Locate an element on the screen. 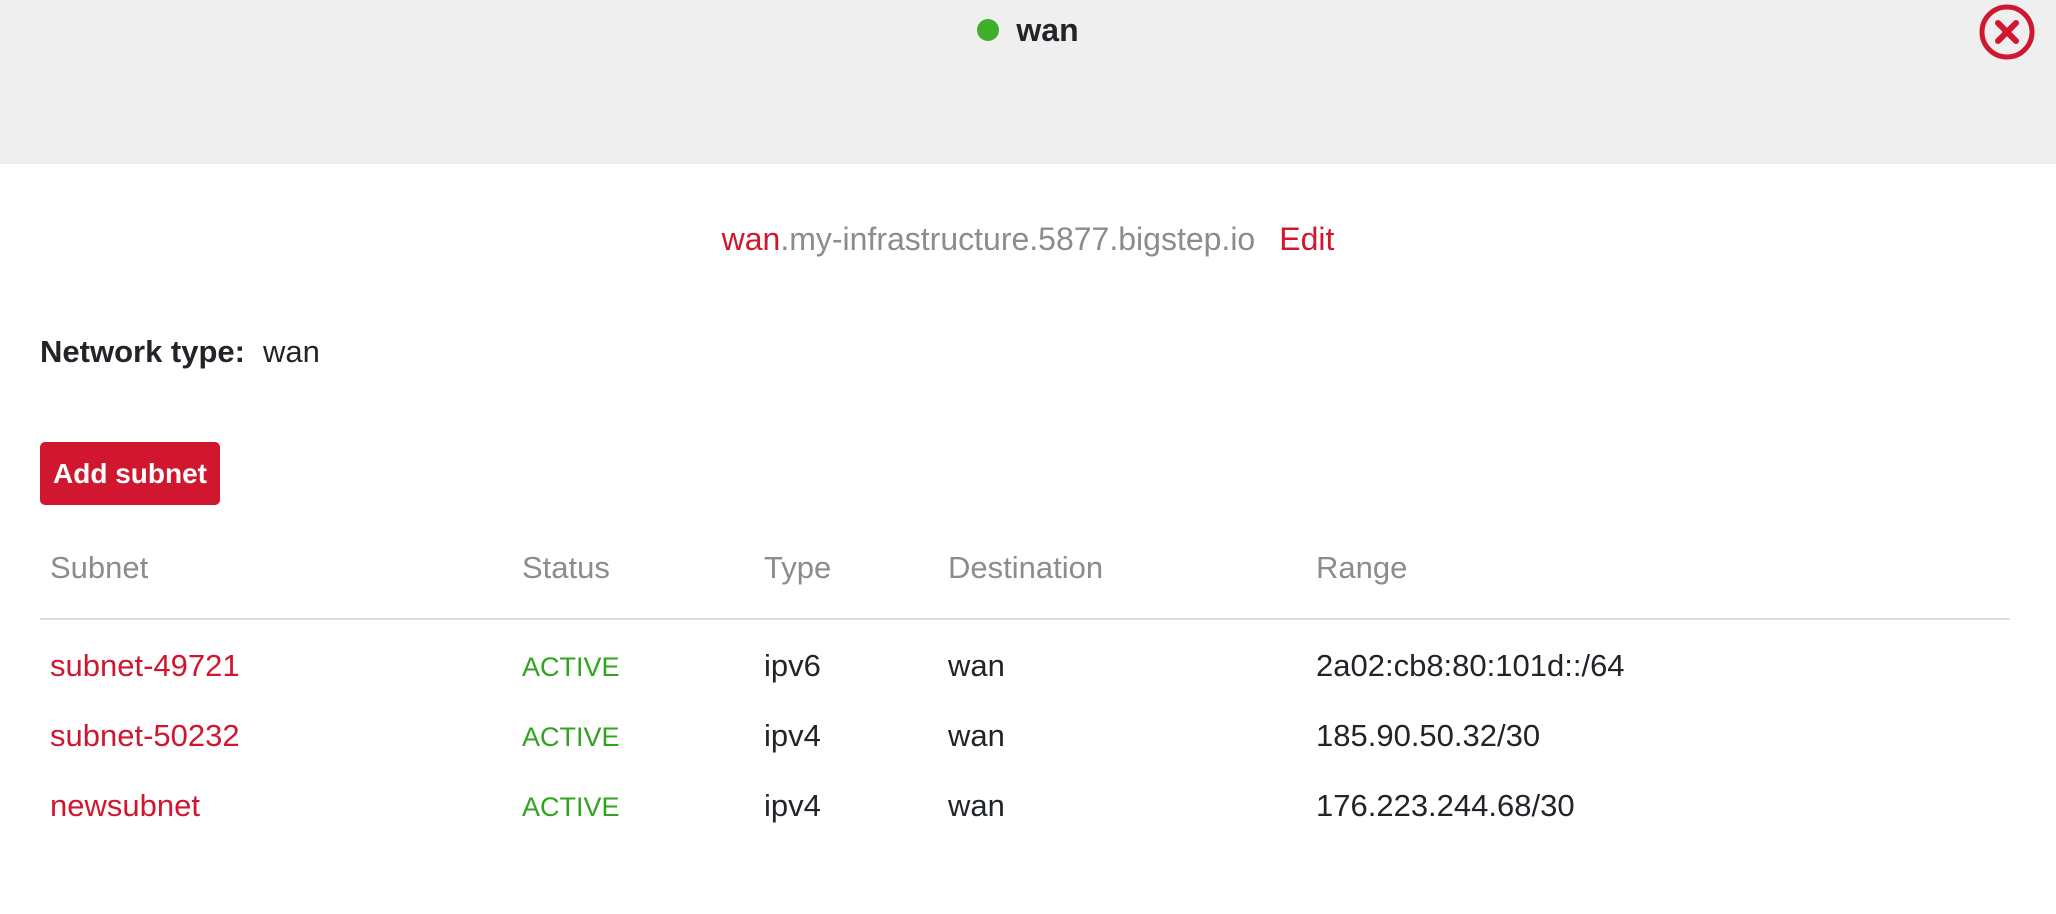  status-dot-icon is located at coordinates (988, 30).